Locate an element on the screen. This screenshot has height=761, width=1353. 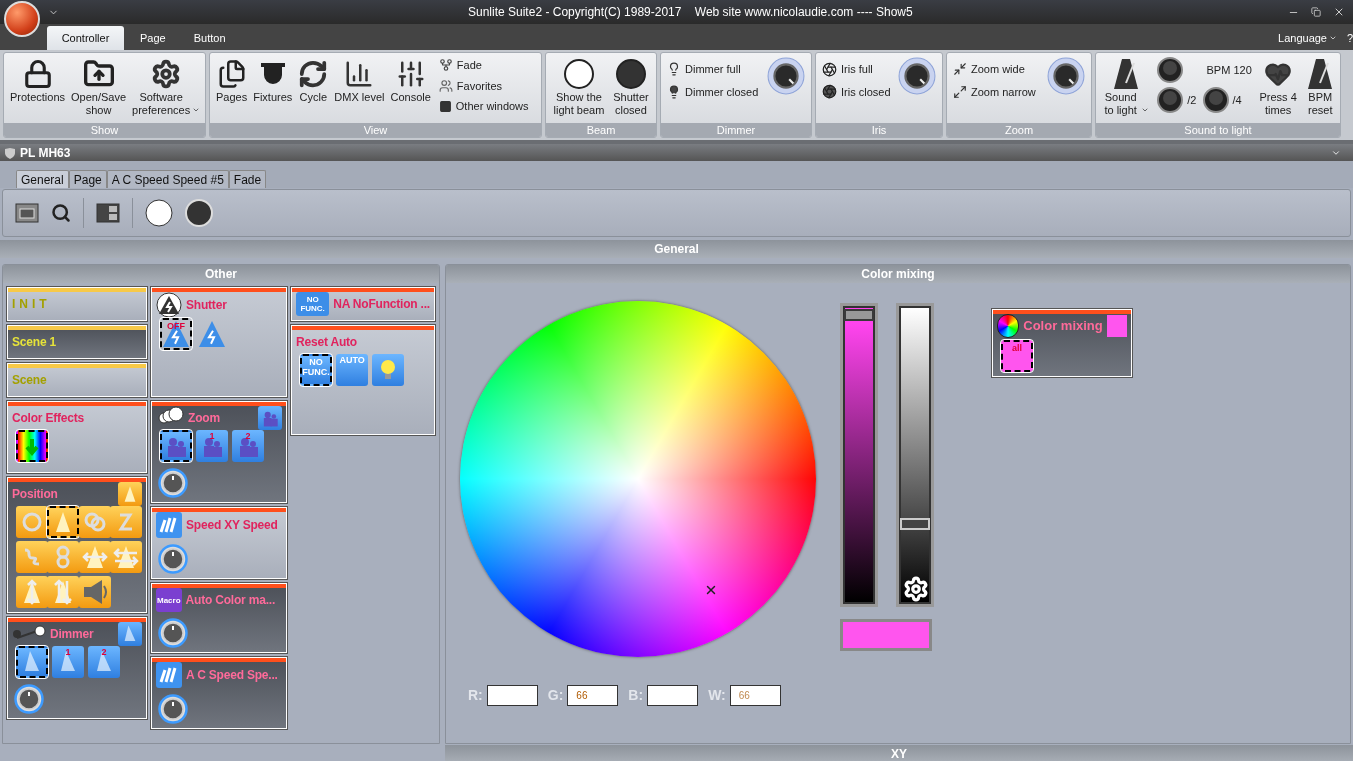
ribbon-small-button: Zoom narrow is located at coordinates (994, 91).